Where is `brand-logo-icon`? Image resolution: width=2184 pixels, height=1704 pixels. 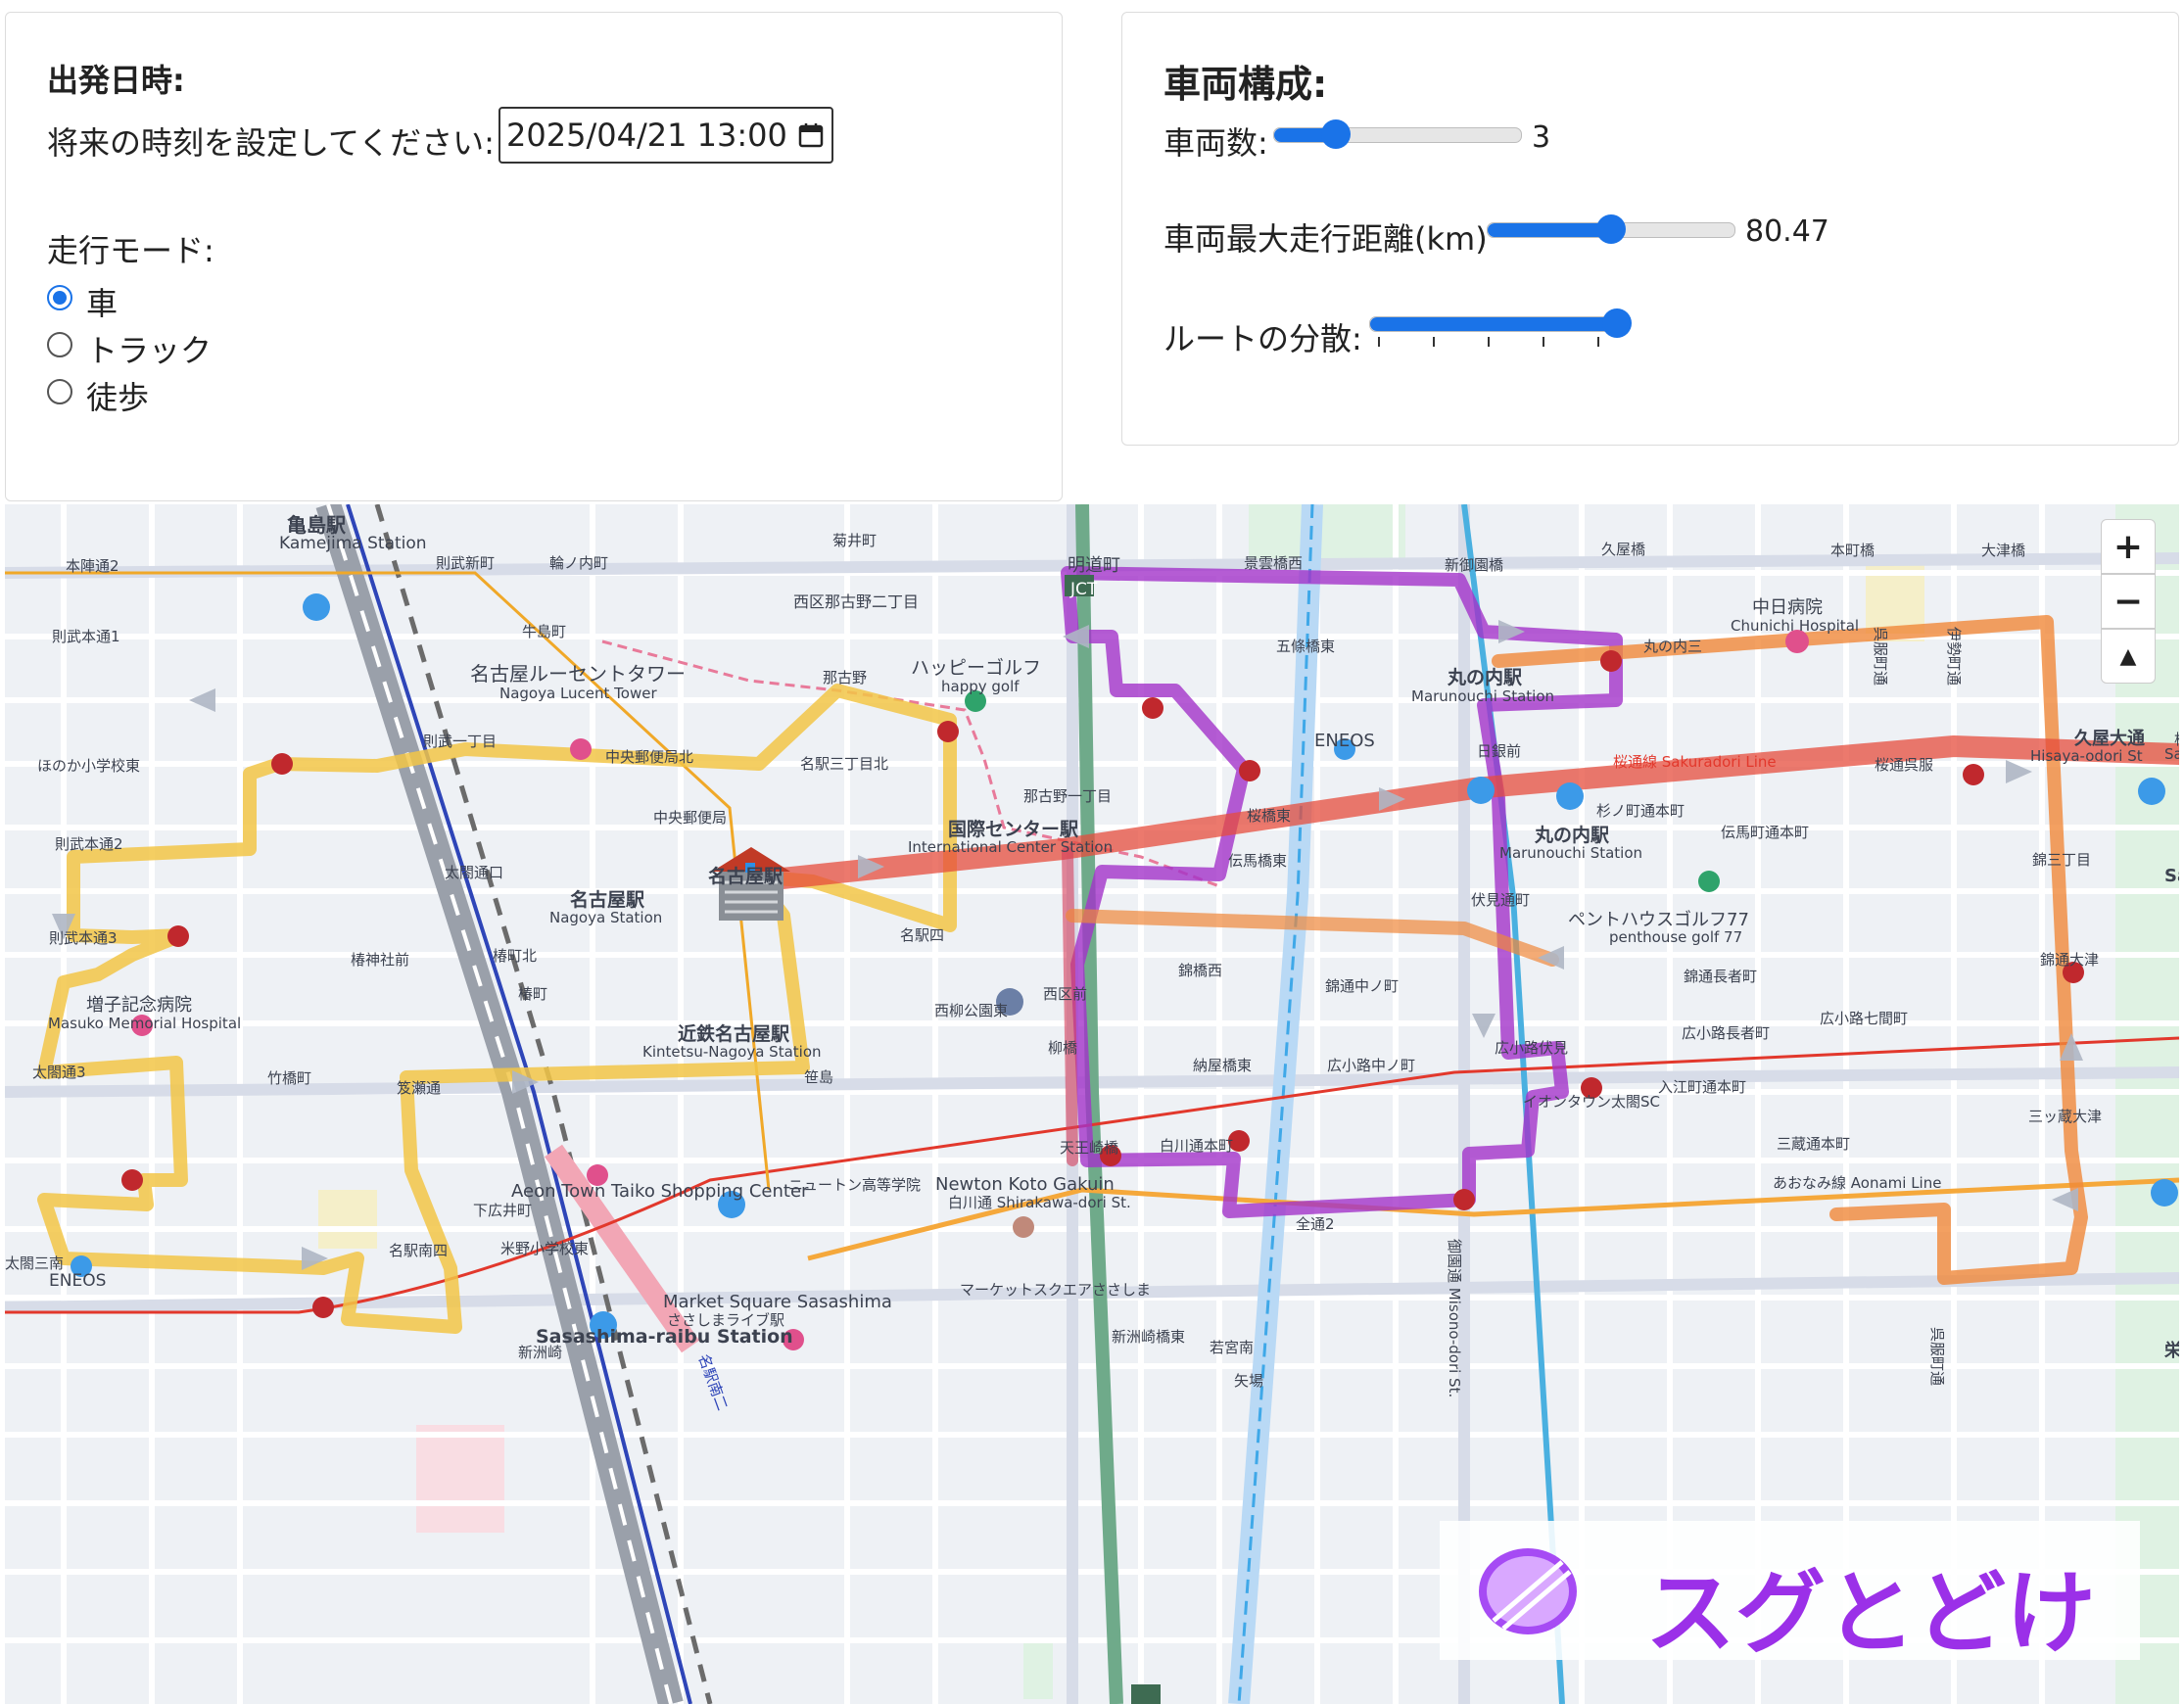
brand-logo-icon is located at coordinates (1528, 1591).